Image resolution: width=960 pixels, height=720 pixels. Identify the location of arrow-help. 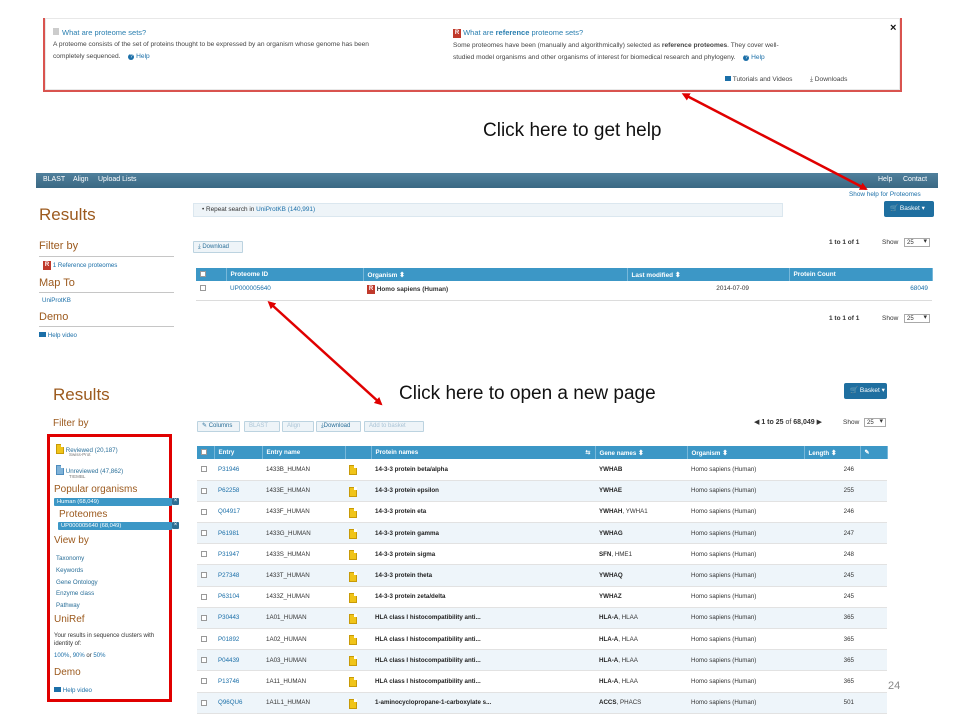
(774, 142).